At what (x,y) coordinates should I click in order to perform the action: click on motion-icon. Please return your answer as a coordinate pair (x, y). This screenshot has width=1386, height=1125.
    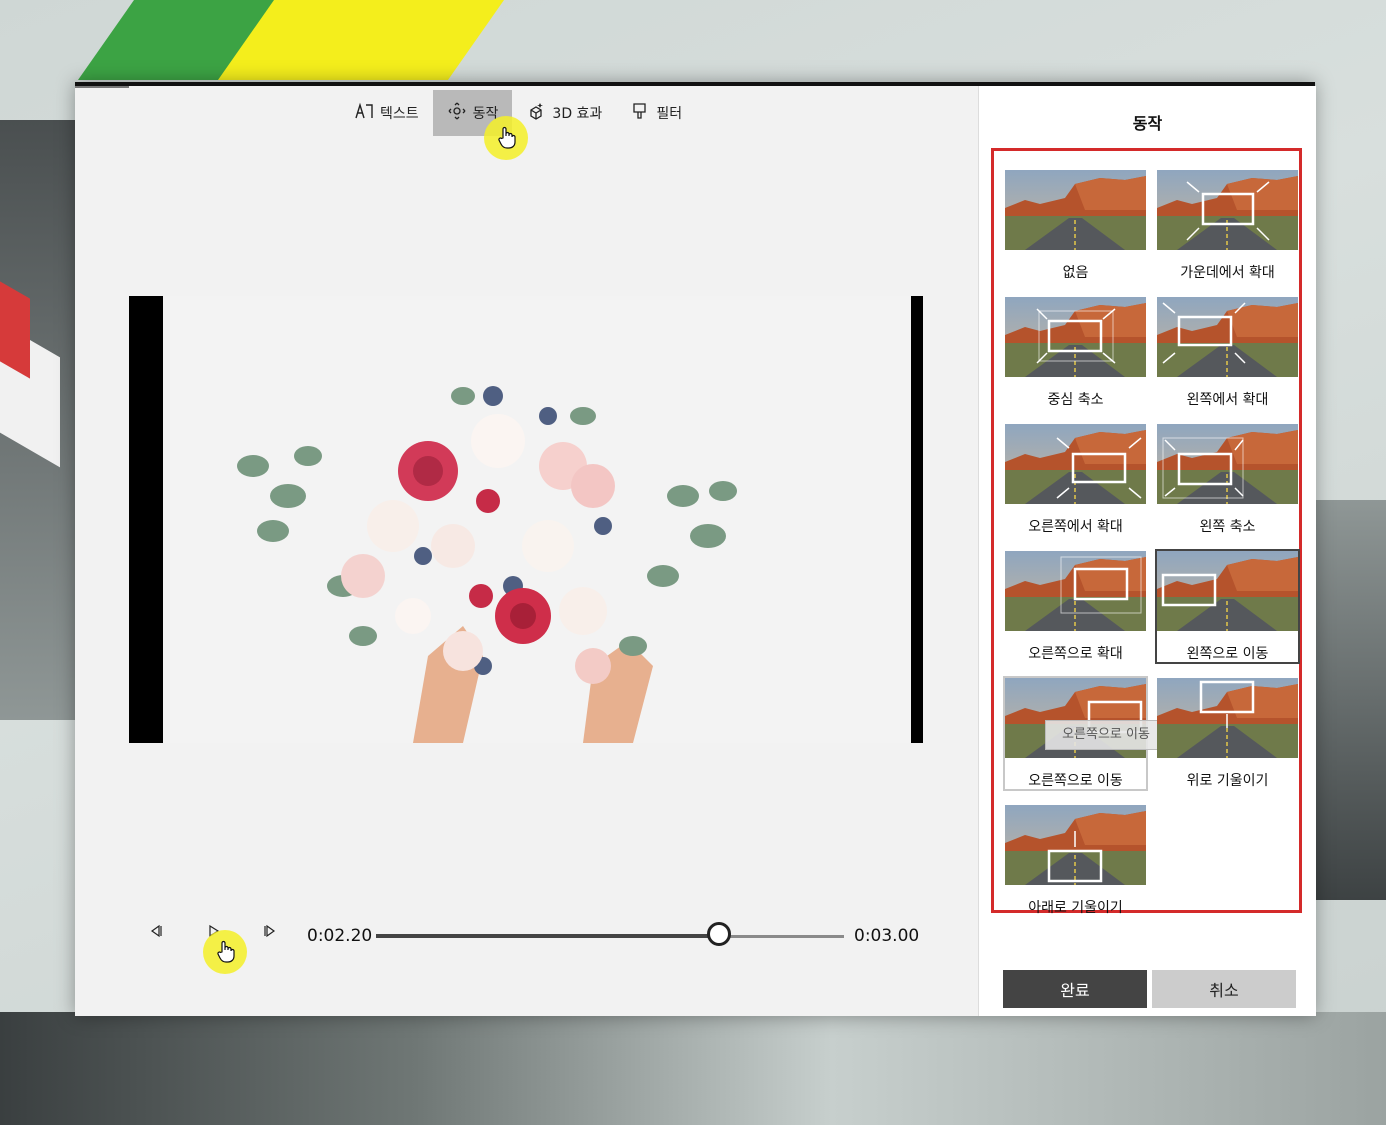
    Looking at the image, I should click on (457, 113).